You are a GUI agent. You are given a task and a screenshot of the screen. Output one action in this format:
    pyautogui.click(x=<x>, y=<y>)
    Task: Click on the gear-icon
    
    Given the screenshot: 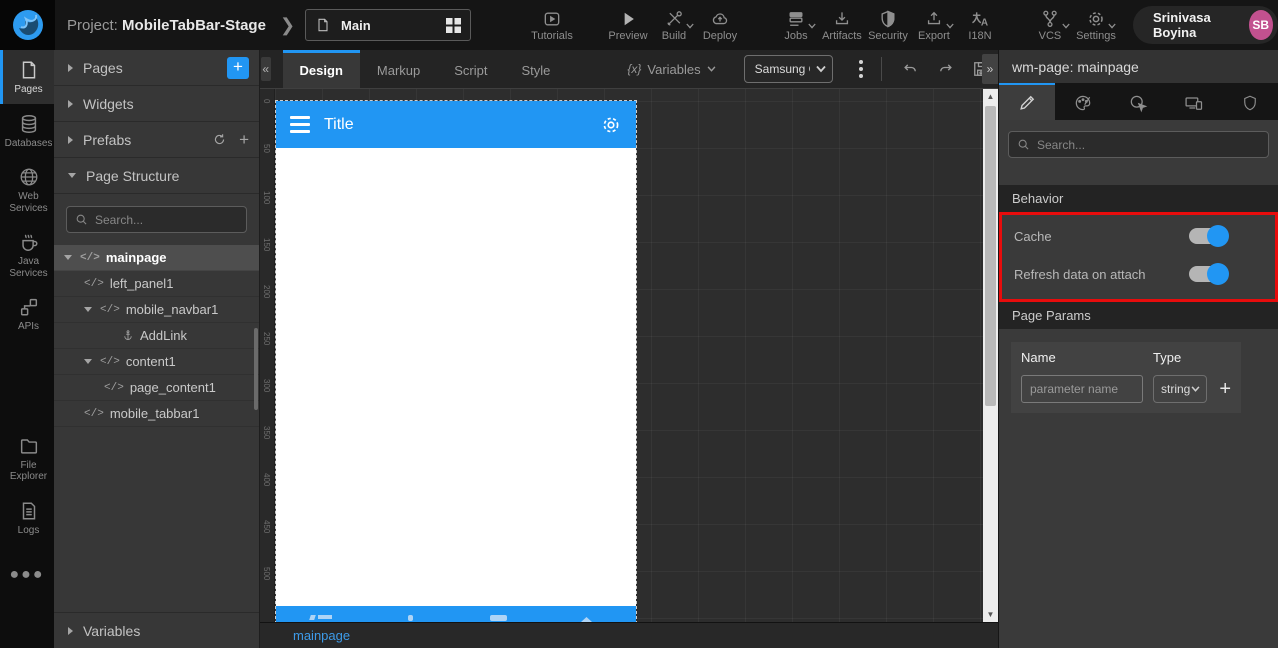 What is the action you would take?
    pyautogui.click(x=611, y=125)
    